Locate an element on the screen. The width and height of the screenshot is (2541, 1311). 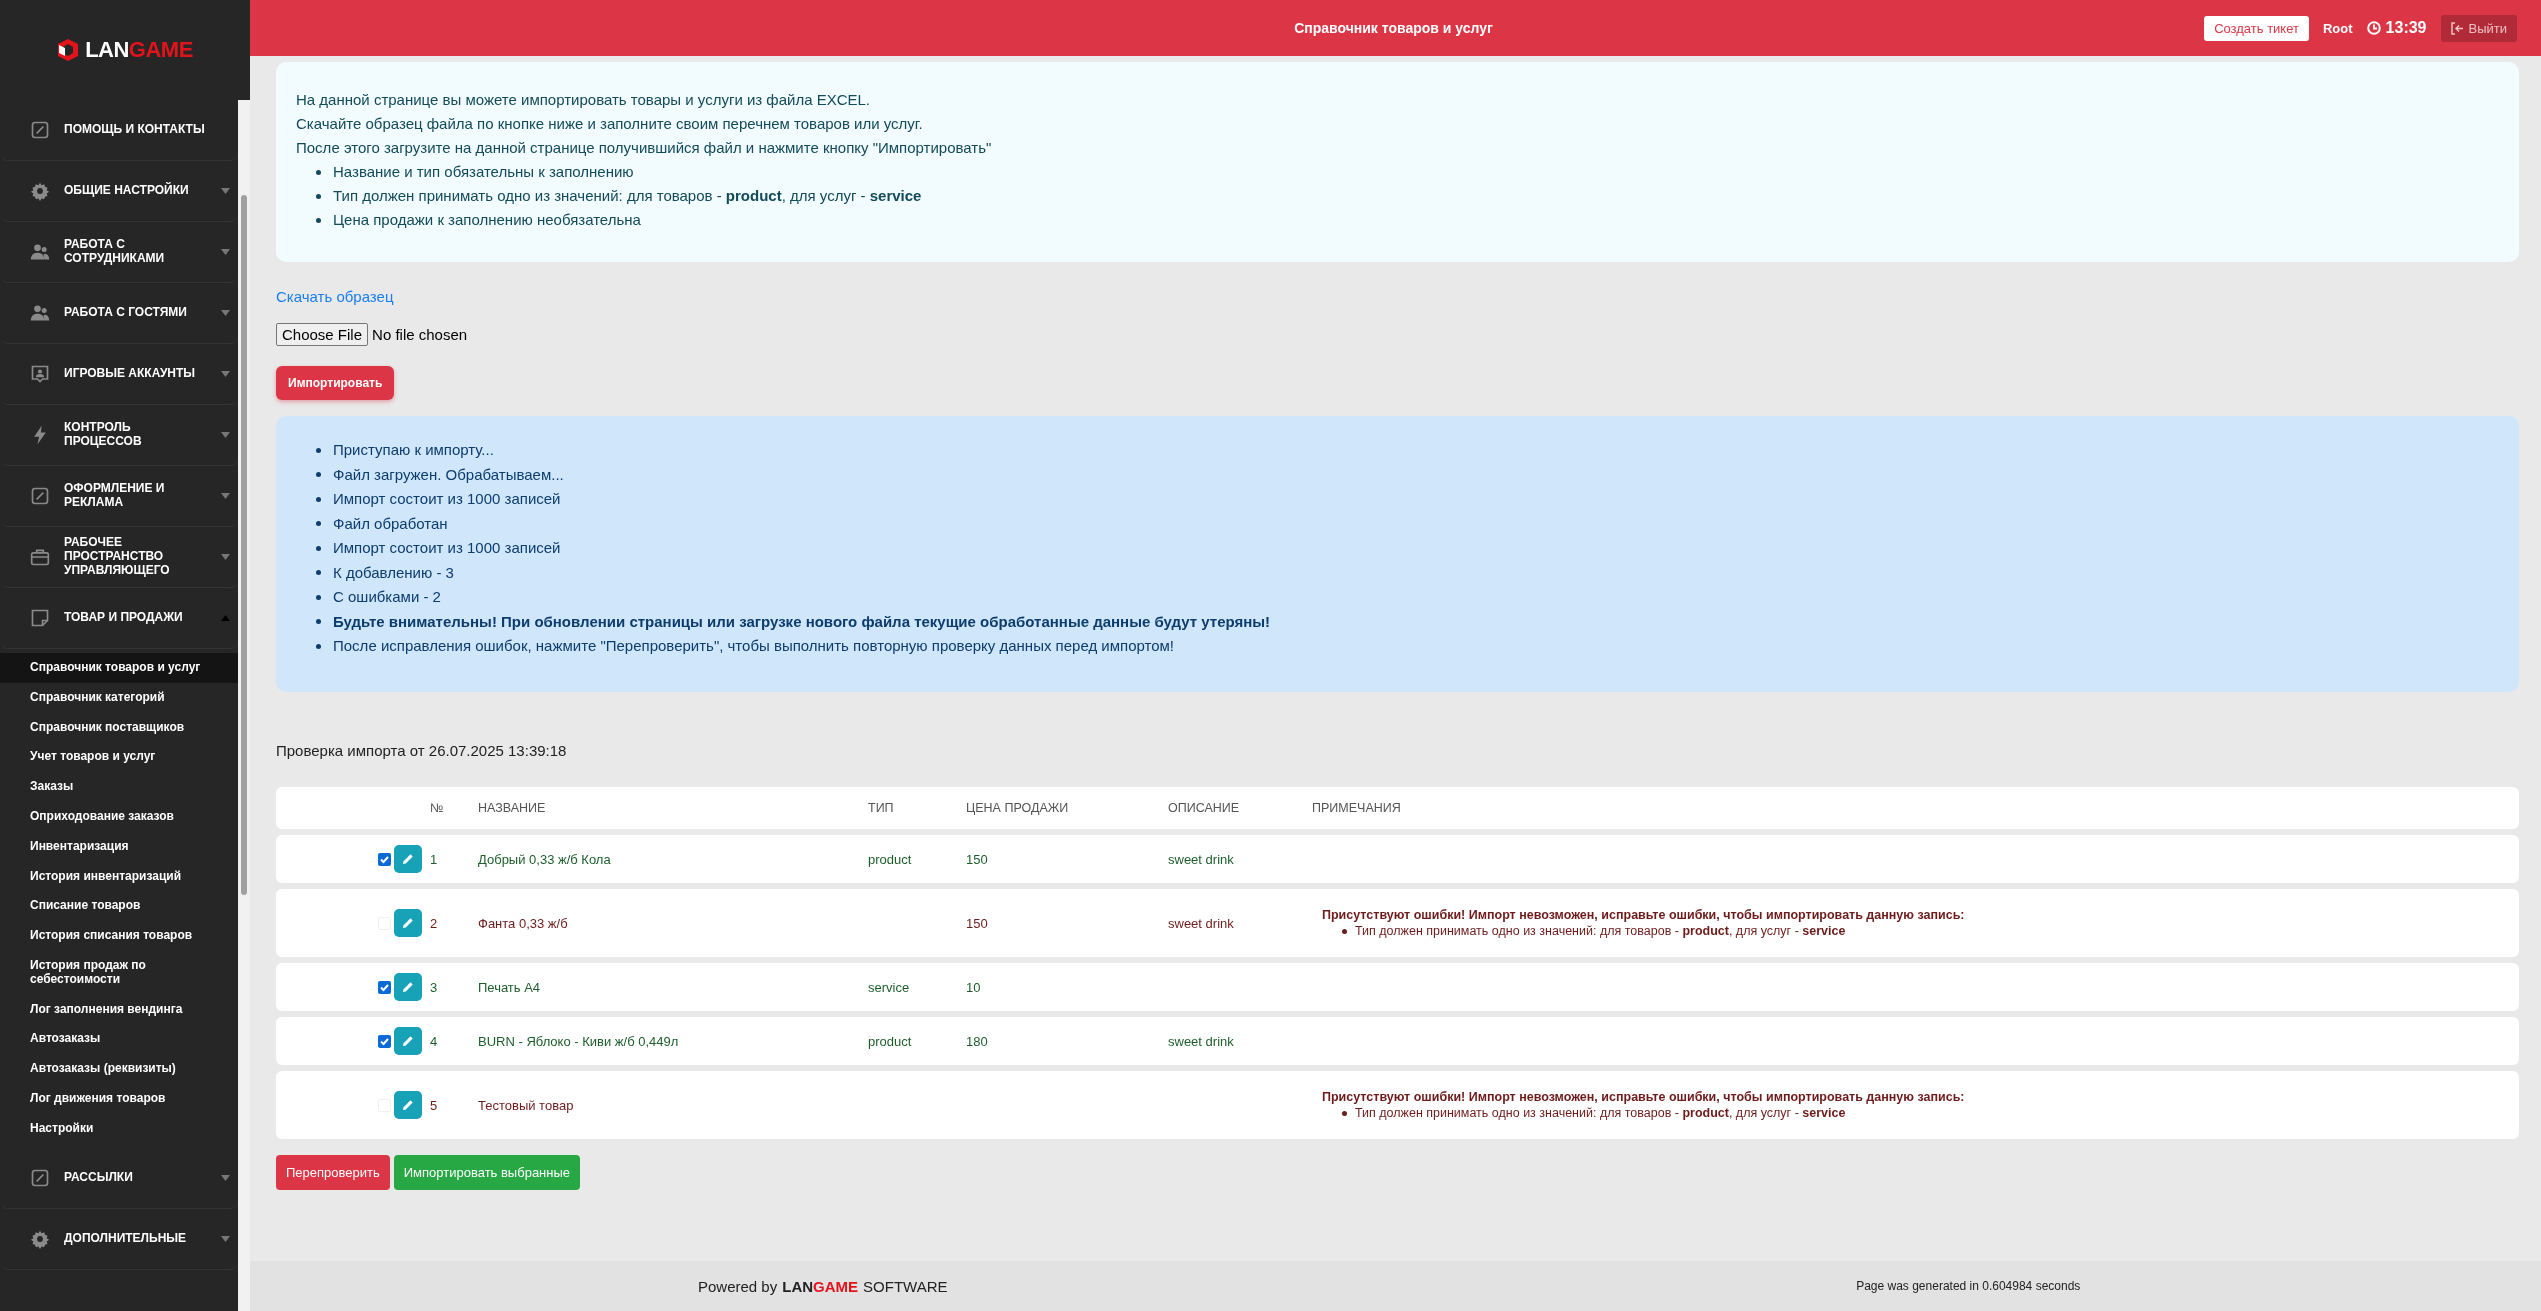
submenu-item: Списание товаров is located at coordinates (119, 906).